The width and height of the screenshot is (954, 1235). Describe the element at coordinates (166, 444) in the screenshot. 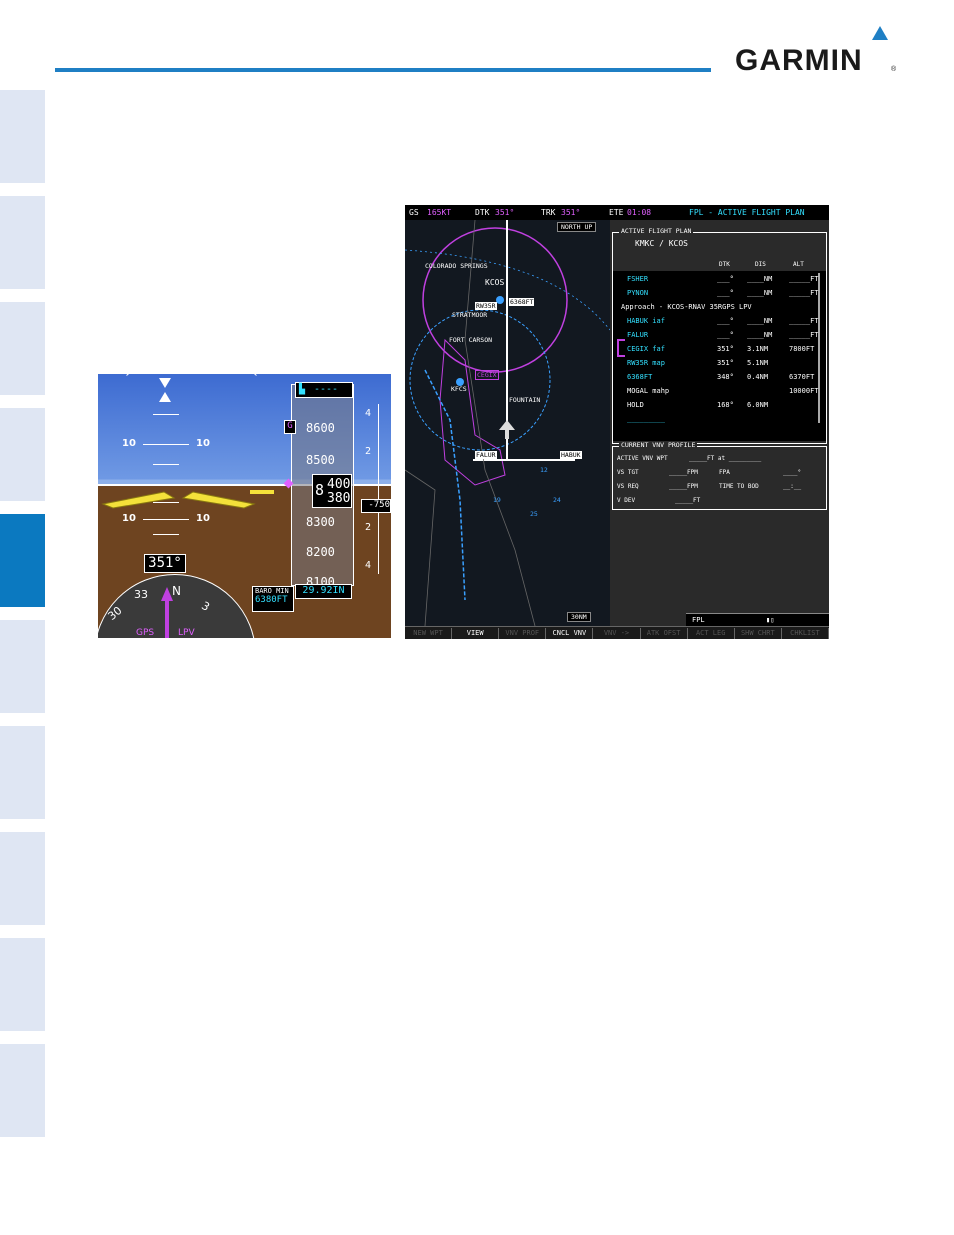

I see `pitch-line-10-up` at that location.